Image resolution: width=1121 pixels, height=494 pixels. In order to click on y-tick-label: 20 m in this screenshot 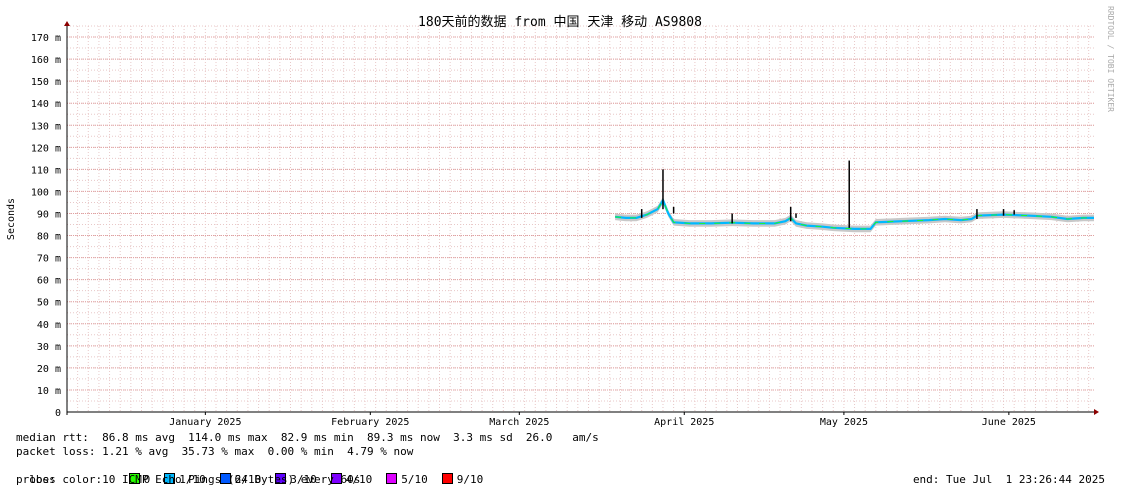, I will do `click(49, 369)`.